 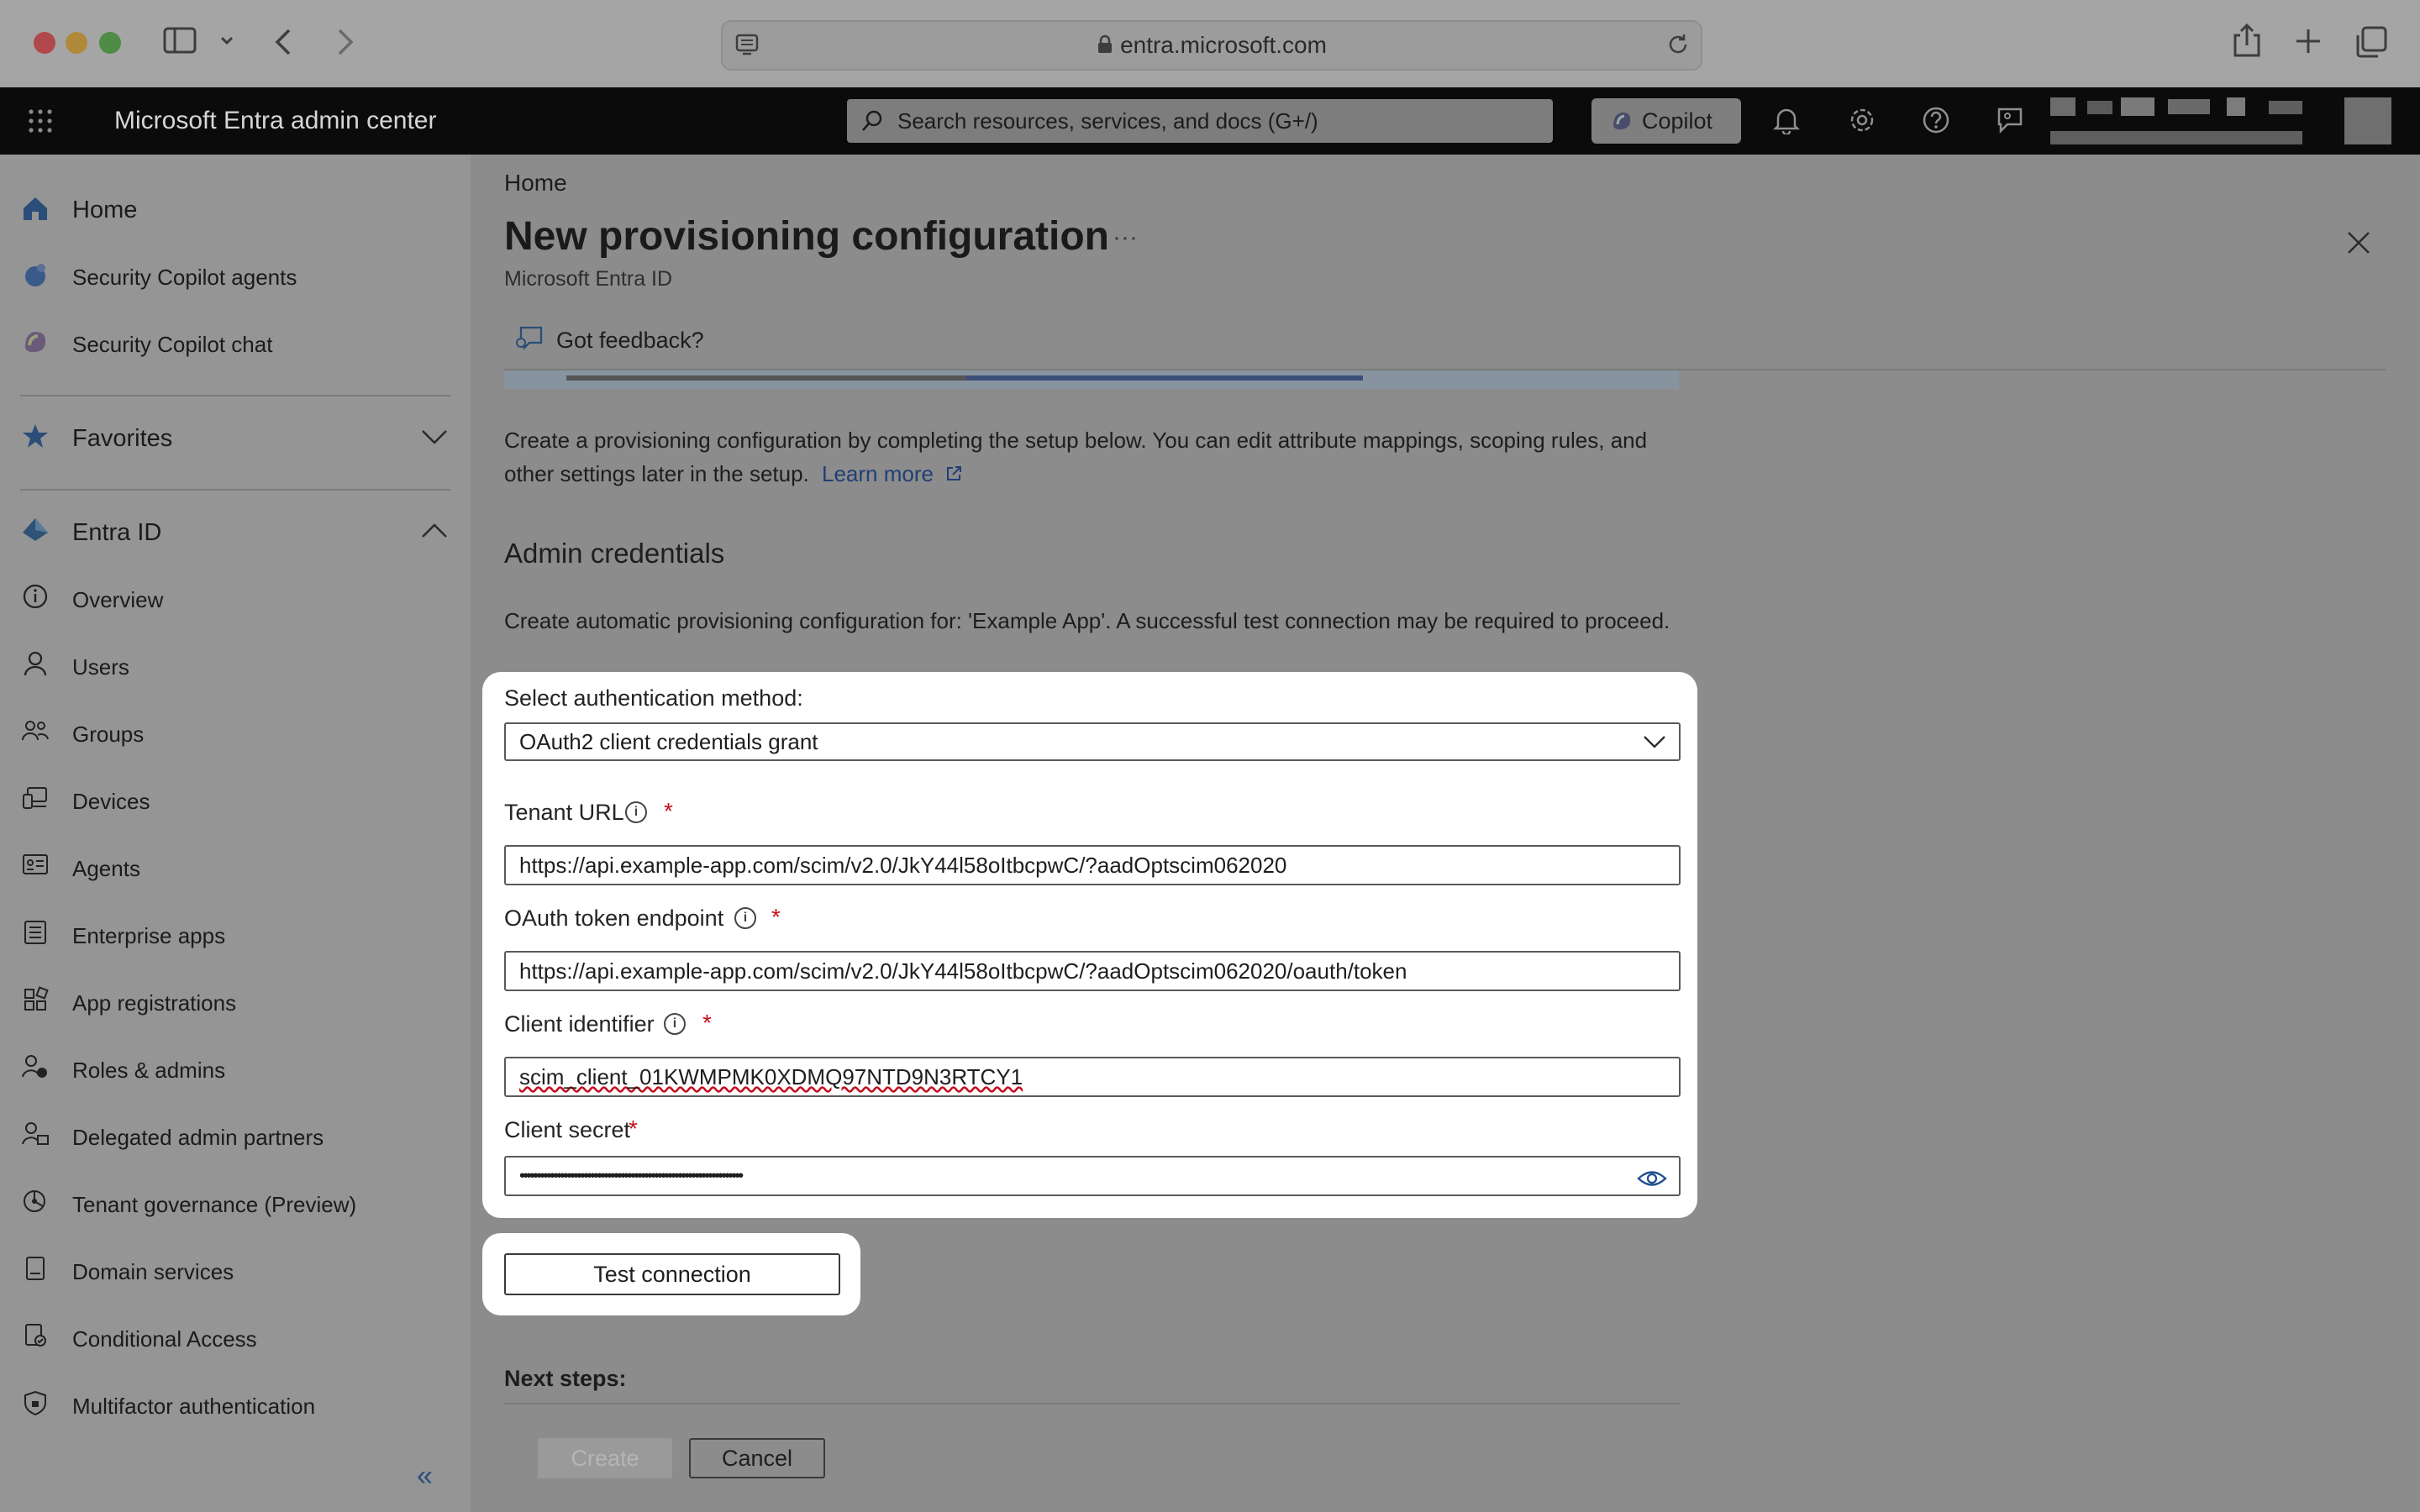 What do you see at coordinates (235, 868) in the screenshot?
I see `sidebar-item-agents: Agents` at bounding box center [235, 868].